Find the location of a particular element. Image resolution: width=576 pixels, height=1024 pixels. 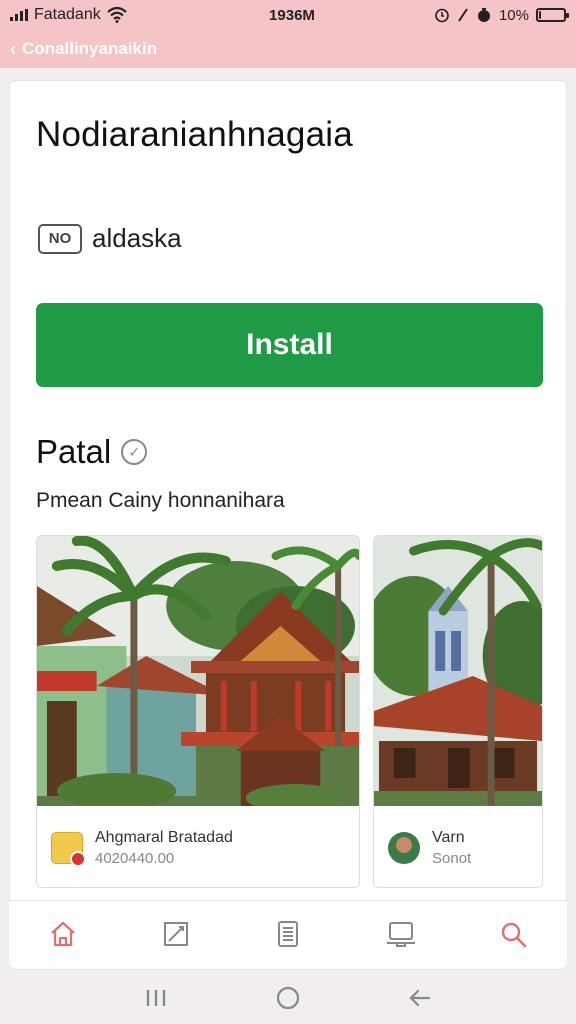

caption-title: Varn is located at coordinates (448, 837).